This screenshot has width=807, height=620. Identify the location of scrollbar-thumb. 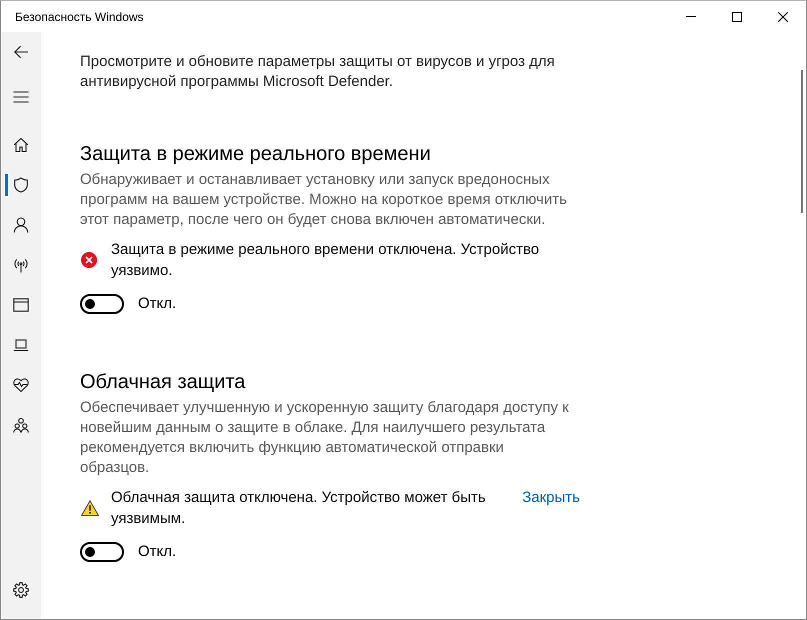
(802, 141).